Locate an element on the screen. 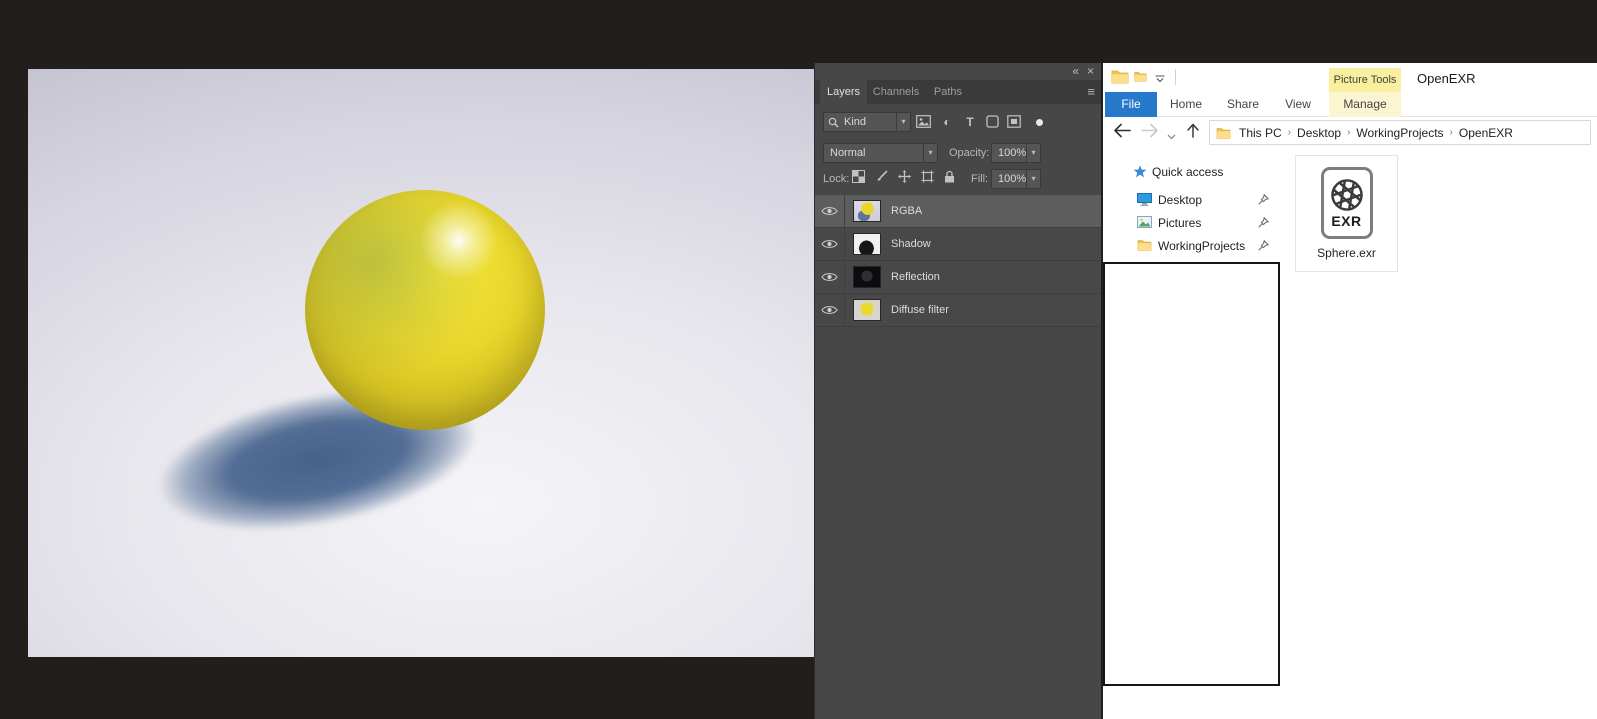 This screenshot has height=719, width=1597. blend-mode-value: Normal is located at coordinates (848, 153).